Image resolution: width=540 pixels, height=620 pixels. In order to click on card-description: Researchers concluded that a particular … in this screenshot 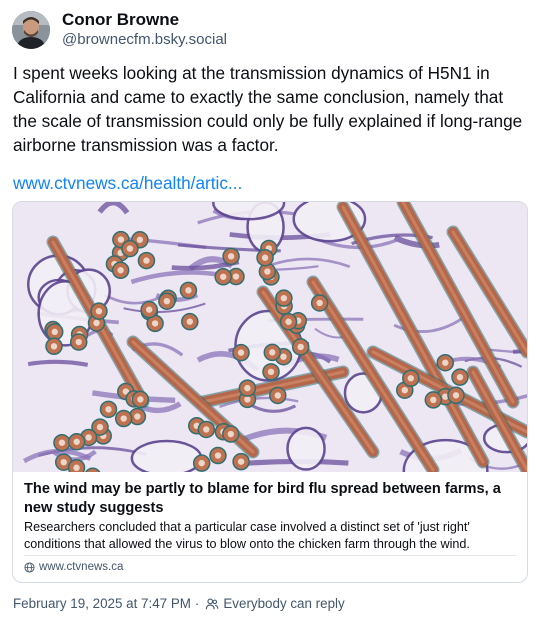, I will do `click(247, 535)`.